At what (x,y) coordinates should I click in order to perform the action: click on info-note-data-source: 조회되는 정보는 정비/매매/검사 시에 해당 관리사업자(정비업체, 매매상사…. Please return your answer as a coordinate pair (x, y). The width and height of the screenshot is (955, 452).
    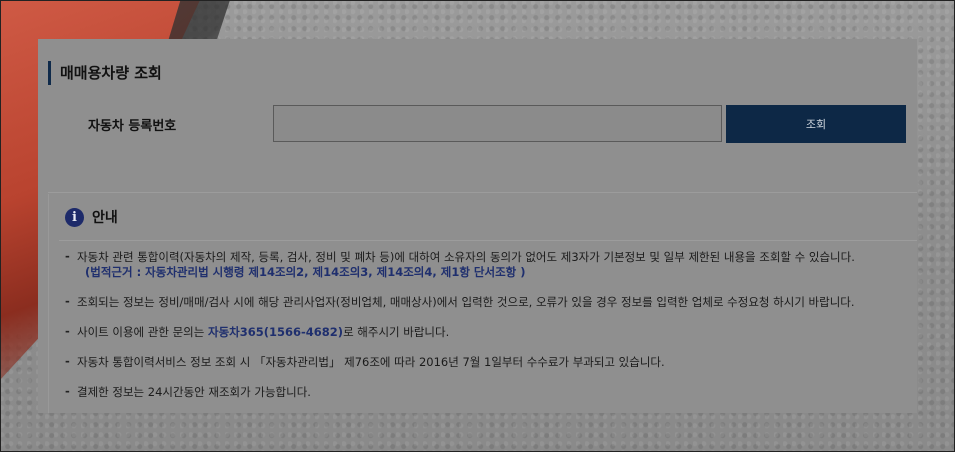
    Looking at the image, I should click on (486, 302).